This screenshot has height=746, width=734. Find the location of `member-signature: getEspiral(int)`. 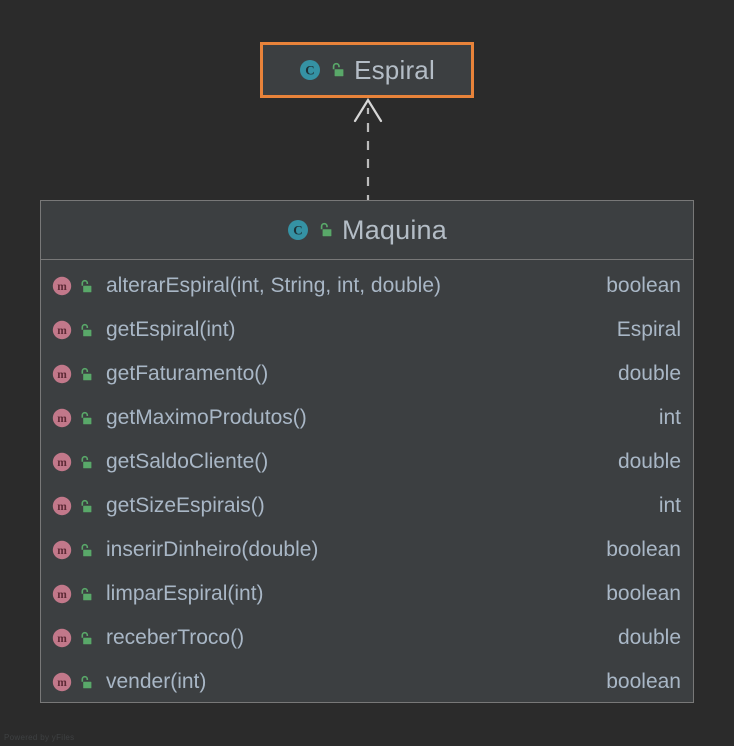

member-signature: getEspiral(int) is located at coordinates (171, 329).